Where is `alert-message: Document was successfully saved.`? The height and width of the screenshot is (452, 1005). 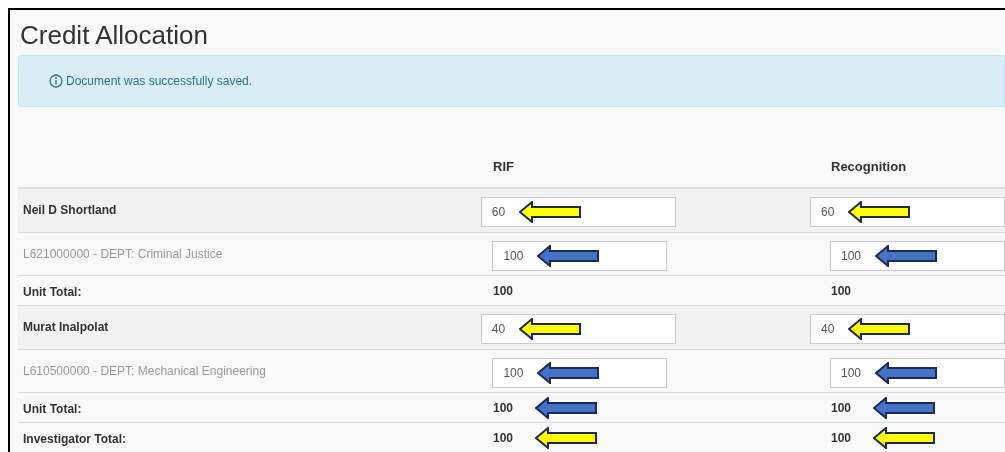
alert-message: Document was successfully saved. is located at coordinates (159, 81).